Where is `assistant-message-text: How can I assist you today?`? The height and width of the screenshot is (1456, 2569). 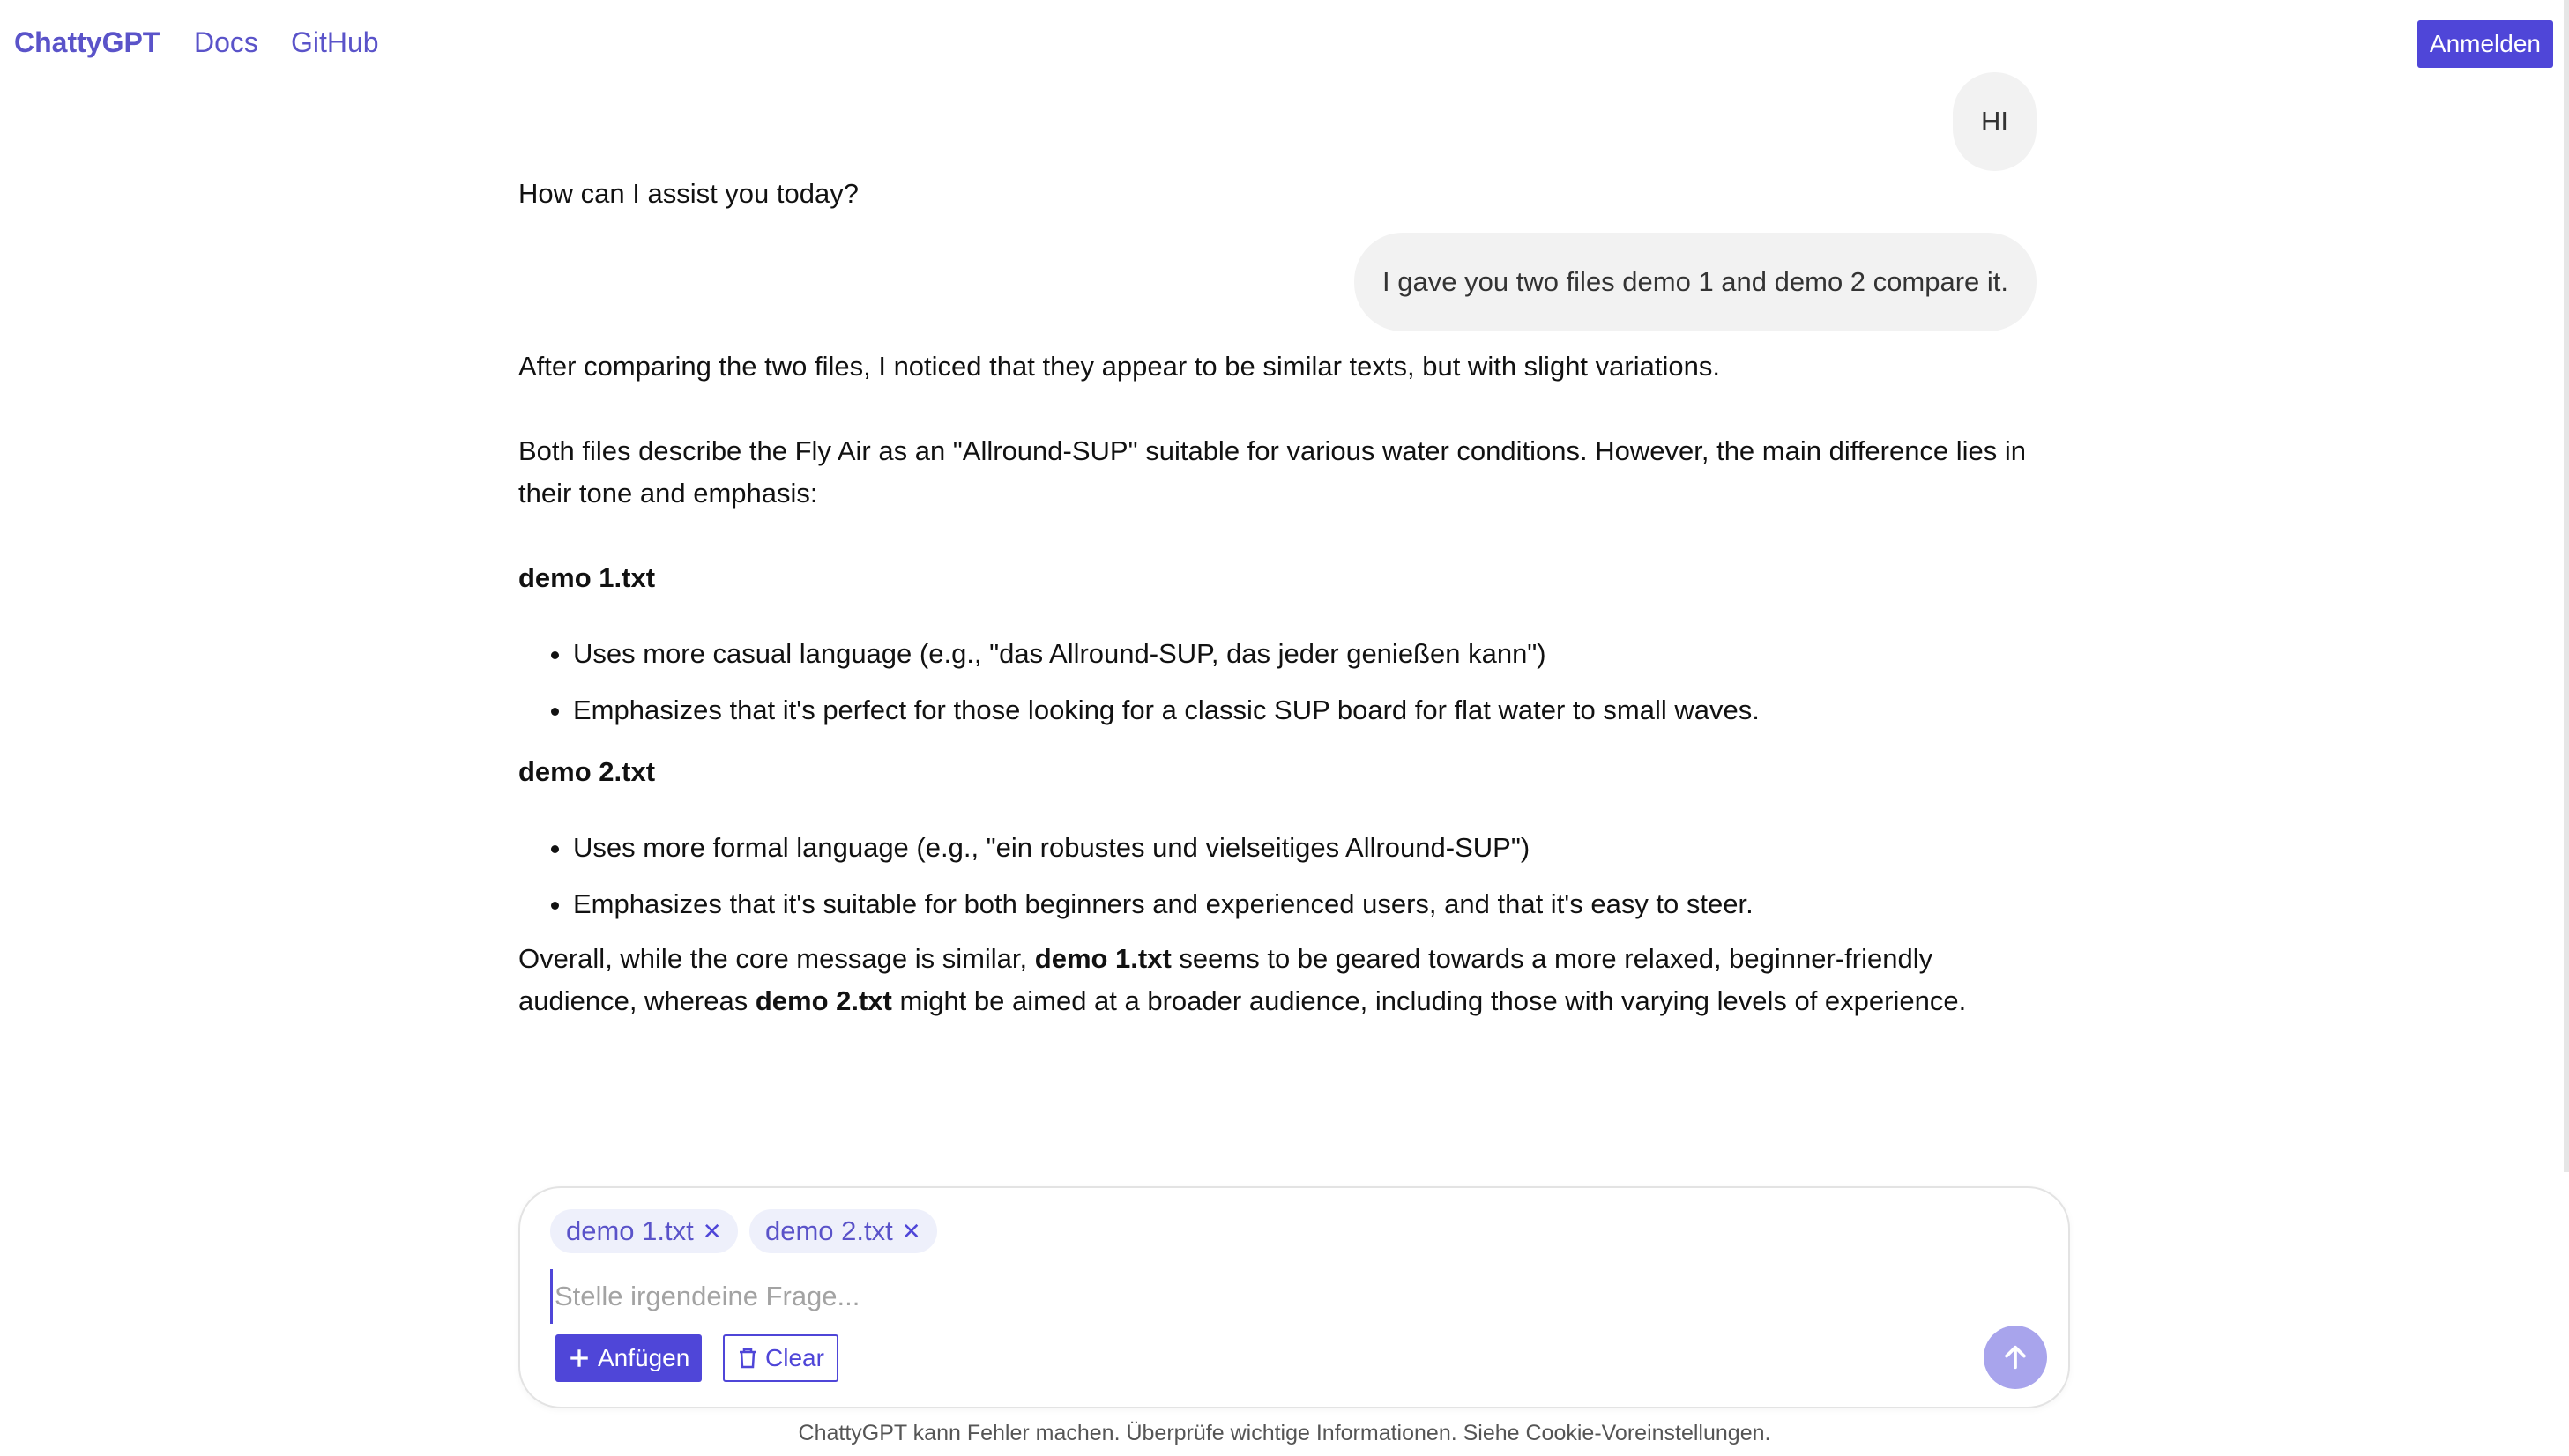
assistant-message-text: How can I assist you today? is located at coordinates (688, 193).